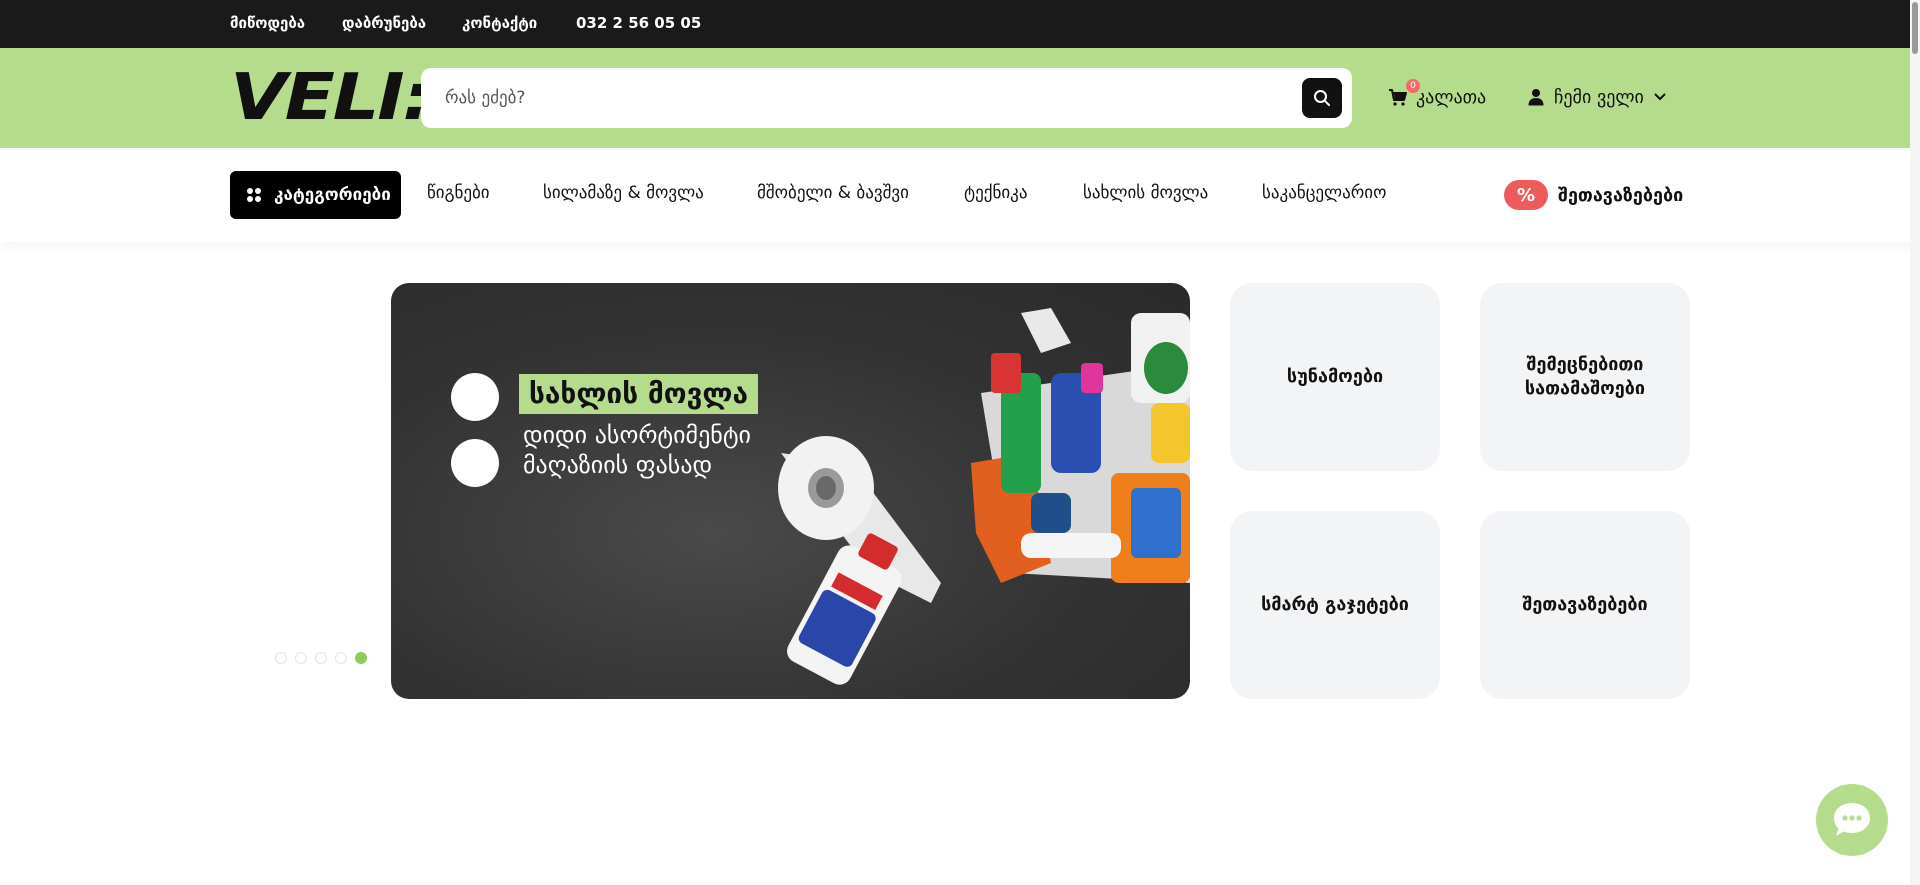 This screenshot has height=885, width=1920. I want to click on topbar-link-returns: დაბრუნება, so click(384, 23).